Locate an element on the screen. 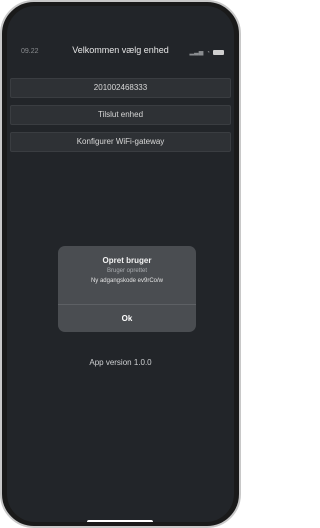 The height and width of the screenshot is (528, 320). dialog-message: Ny adgangskode ev9rCo/w is located at coordinates (127, 281).